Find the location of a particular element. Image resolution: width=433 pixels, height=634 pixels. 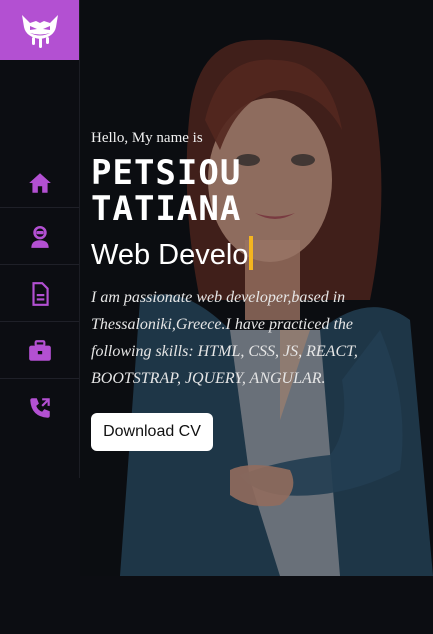

nav-about is located at coordinates (39, 236).